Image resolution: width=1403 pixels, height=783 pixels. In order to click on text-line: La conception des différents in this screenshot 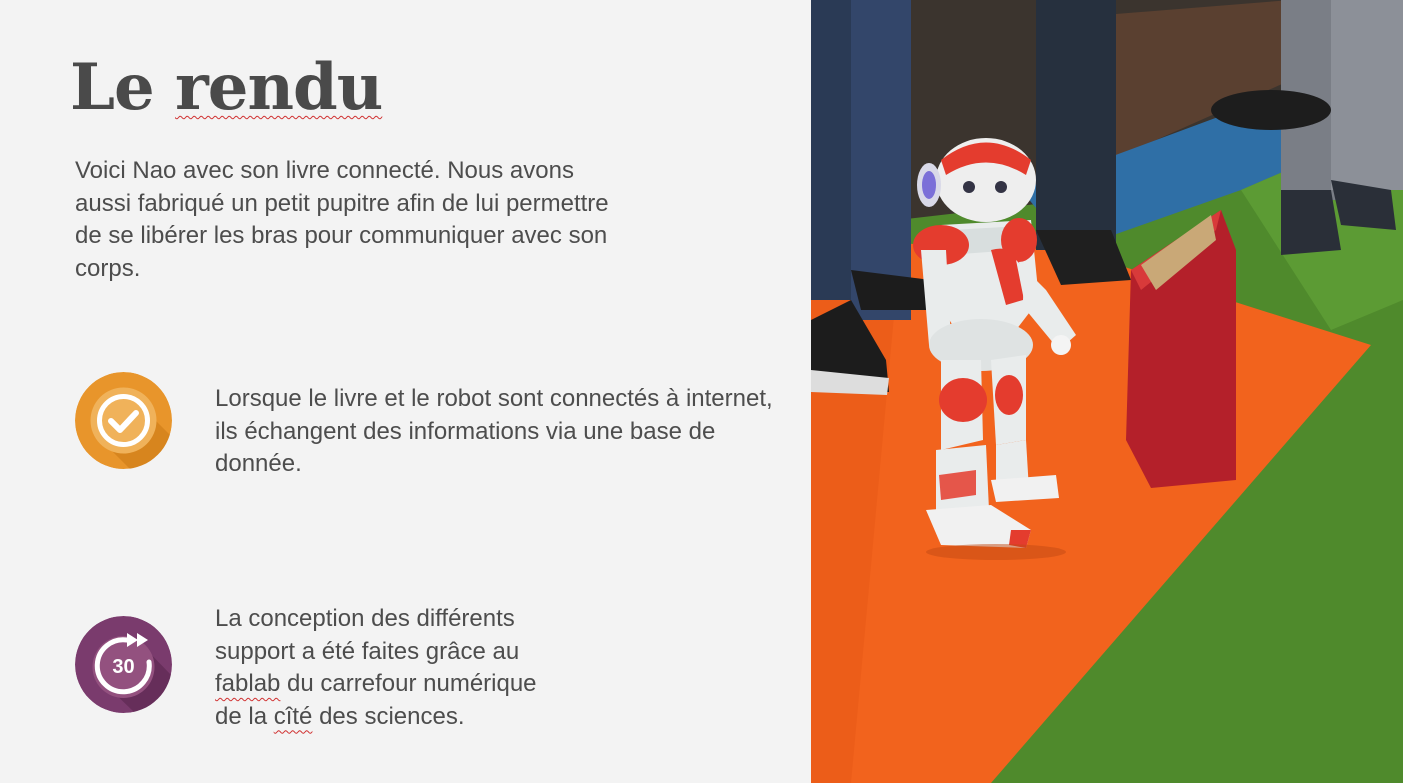, I will do `click(365, 618)`.